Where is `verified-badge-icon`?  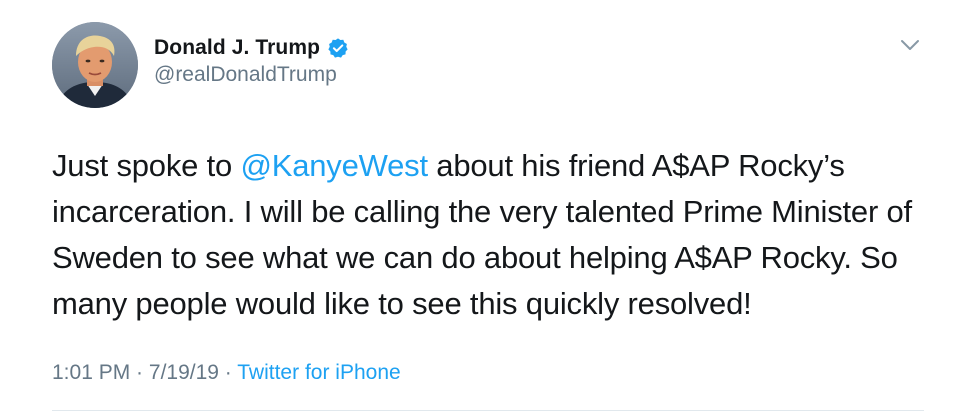
verified-badge-icon is located at coordinates (338, 48).